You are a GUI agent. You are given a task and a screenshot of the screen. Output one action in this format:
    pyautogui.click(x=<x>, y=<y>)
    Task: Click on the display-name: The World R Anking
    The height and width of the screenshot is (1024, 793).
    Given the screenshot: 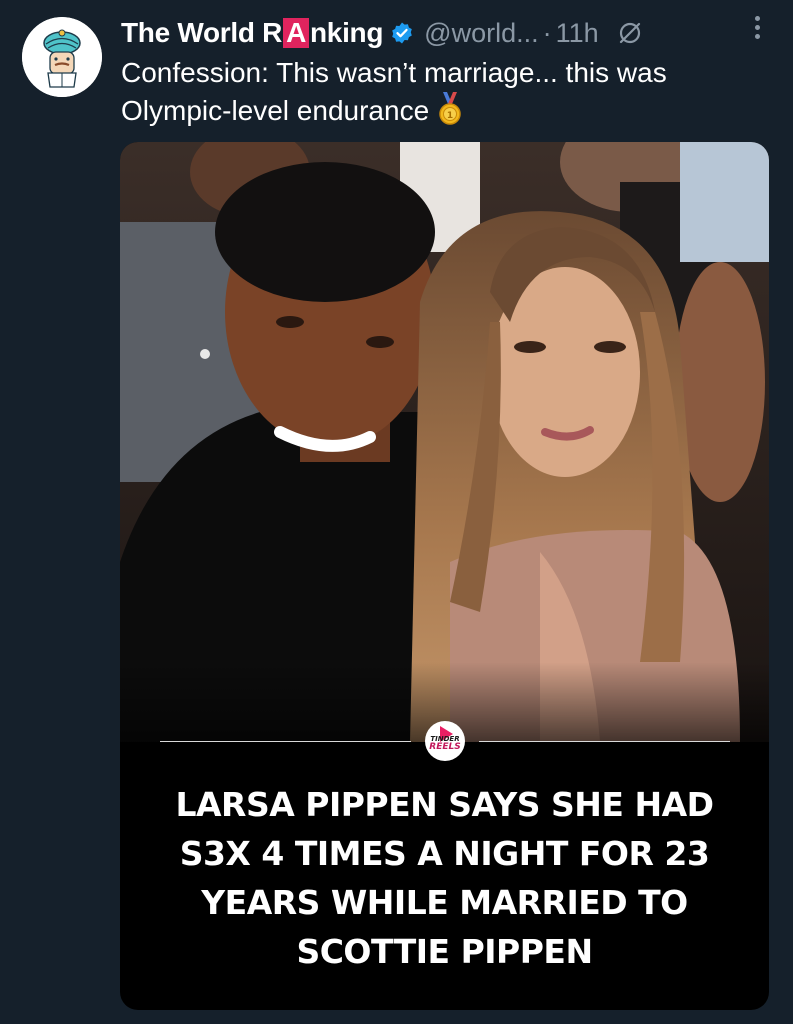 What is the action you would take?
    pyautogui.click(x=252, y=33)
    